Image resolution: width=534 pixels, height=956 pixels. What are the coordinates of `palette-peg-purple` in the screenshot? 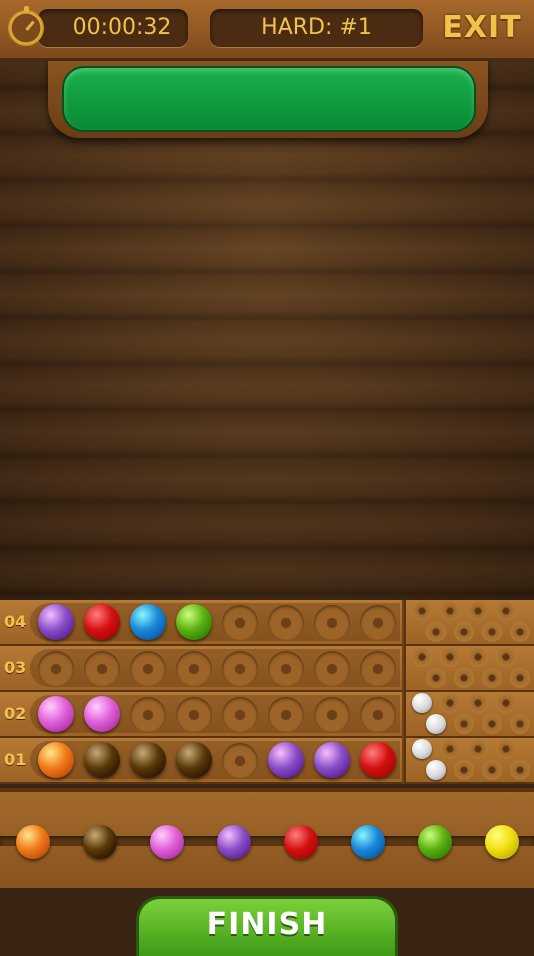 It's located at (234, 842).